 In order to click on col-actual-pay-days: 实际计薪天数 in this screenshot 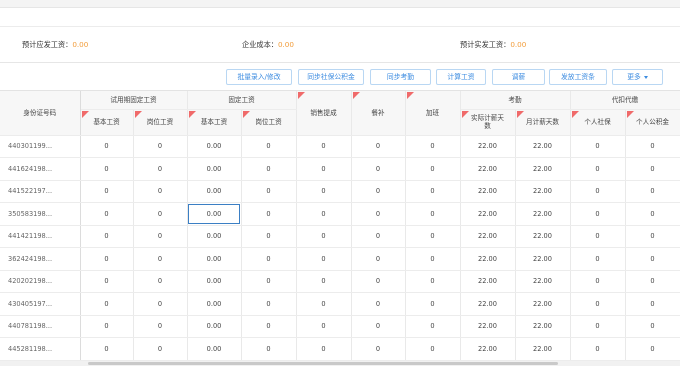, I will do `click(488, 122)`.